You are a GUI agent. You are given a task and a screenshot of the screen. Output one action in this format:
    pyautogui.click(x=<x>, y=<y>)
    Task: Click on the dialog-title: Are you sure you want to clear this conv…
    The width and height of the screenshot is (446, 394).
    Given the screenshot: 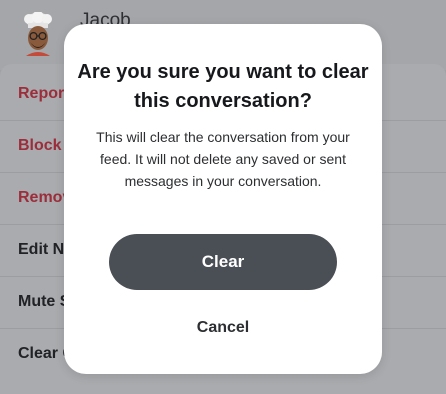 What is the action you would take?
    pyautogui.click(x=223, y=86)
    